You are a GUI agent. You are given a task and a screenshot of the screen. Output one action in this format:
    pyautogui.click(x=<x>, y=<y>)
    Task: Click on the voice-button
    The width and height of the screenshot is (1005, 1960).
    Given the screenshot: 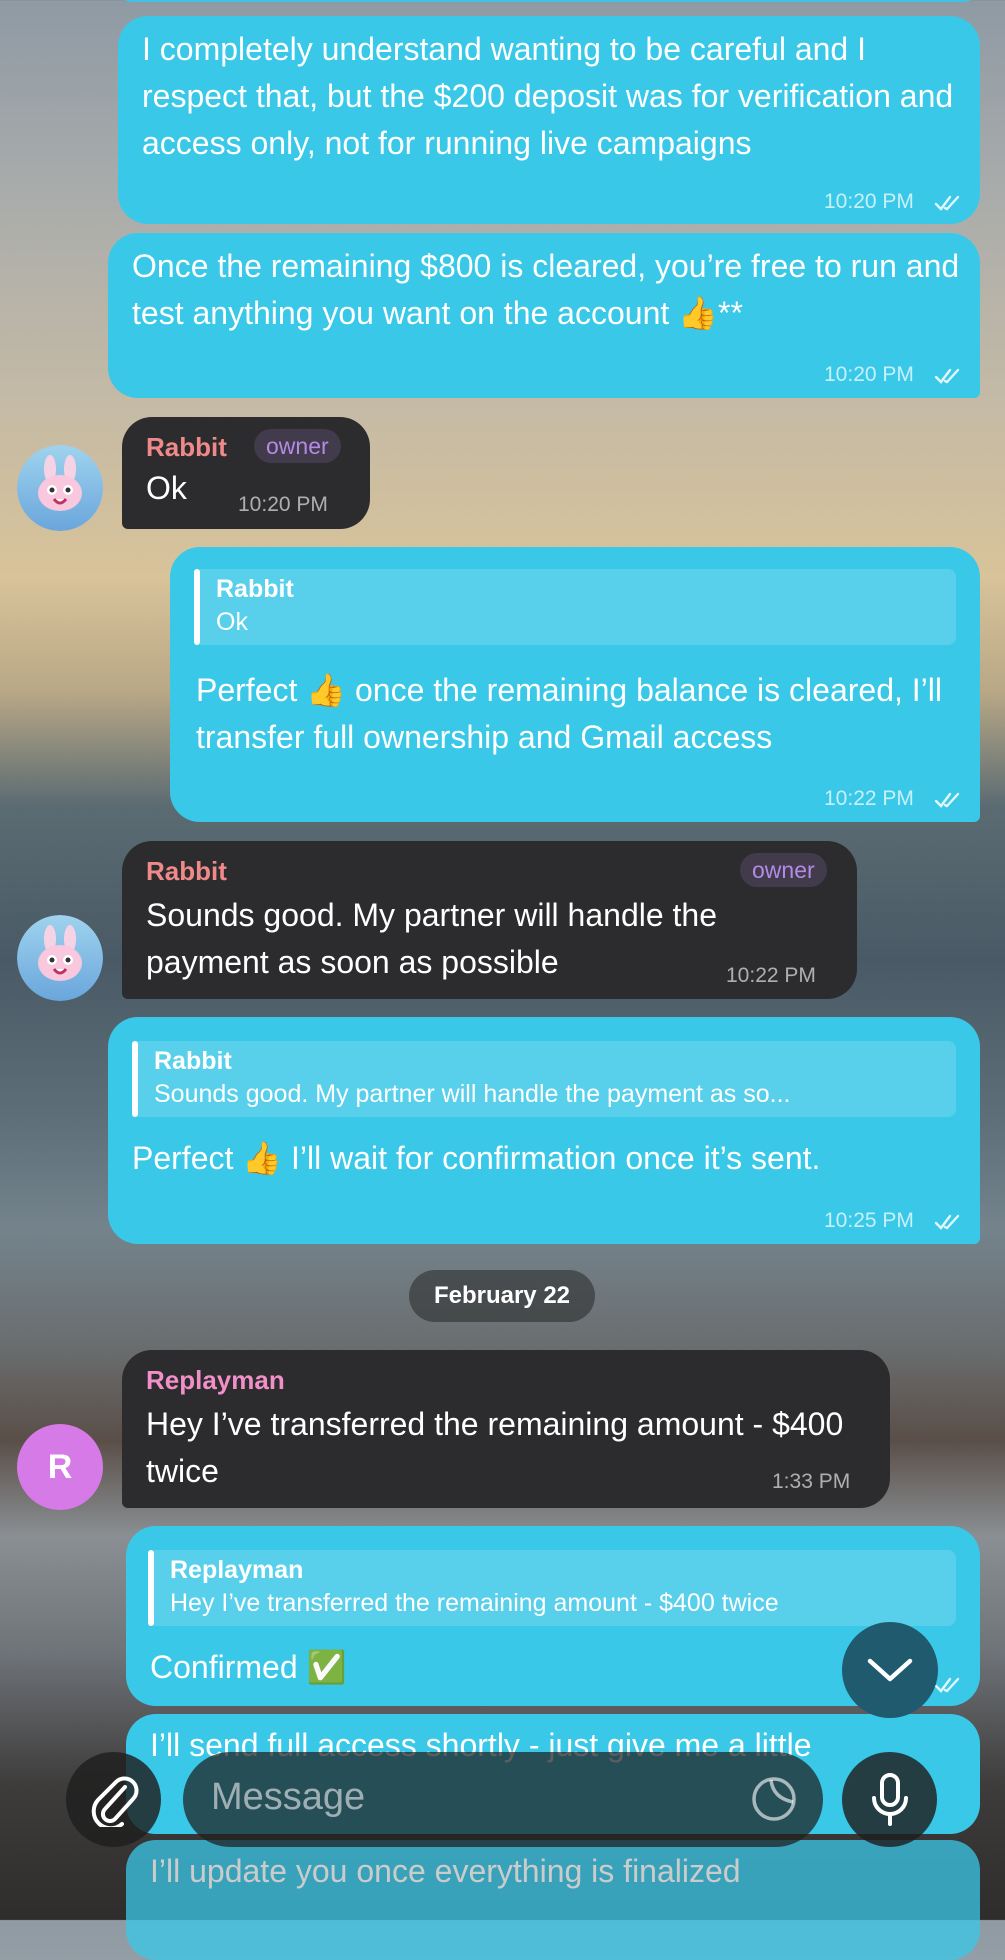 What is the action you would take?
    pyautogui.click(x=889, y=1799)
    